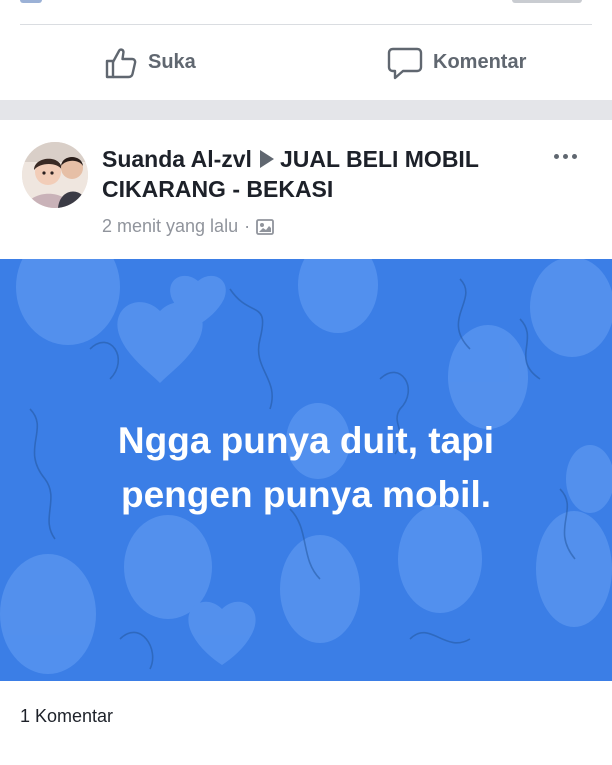 The width and height of the screenshot is (612, 765). I want to click on more-options-button, so click(565, 156).